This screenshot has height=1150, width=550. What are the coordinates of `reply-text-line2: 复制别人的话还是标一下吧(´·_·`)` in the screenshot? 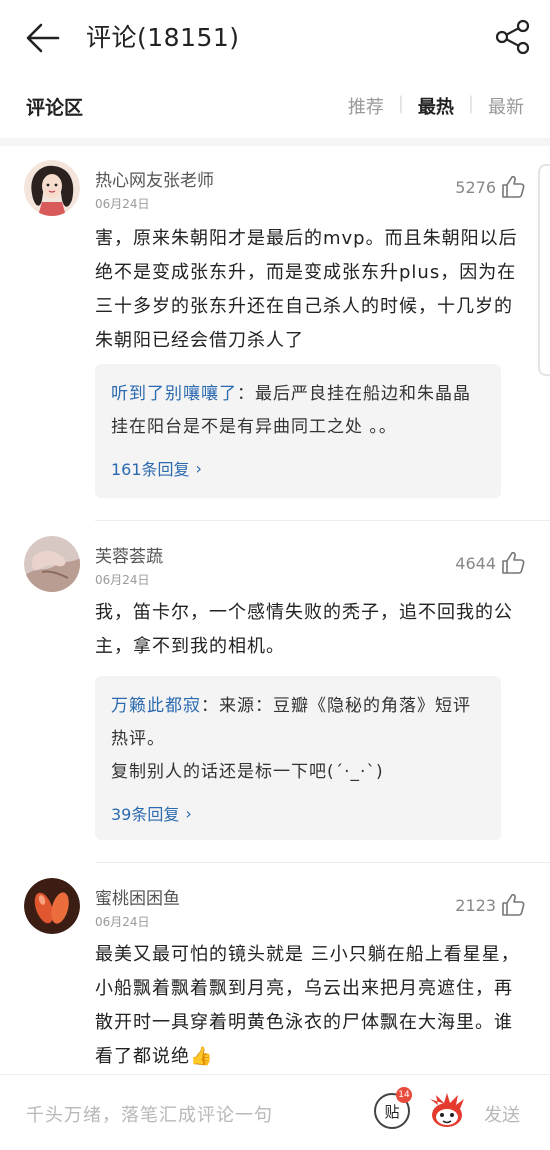 It's located at (247, 772).